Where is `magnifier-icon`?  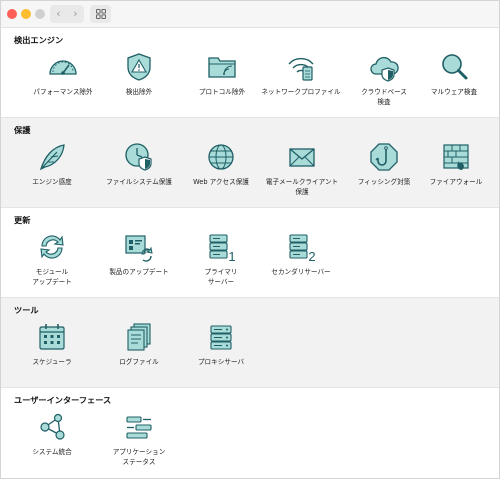
magnifier-icon is located at coordinates (455, 67).